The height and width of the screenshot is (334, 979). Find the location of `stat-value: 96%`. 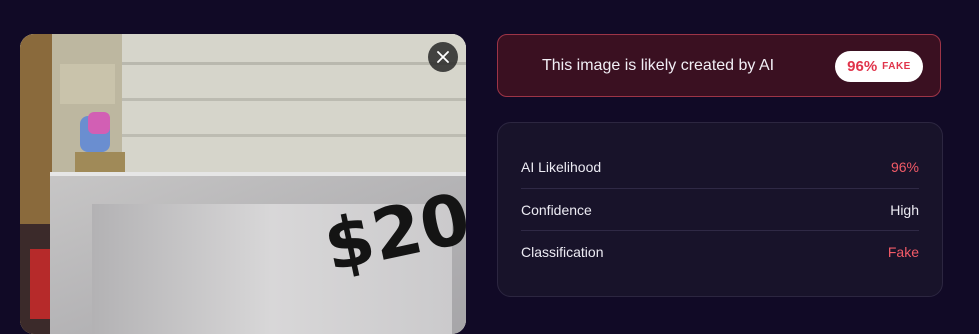

stat-value: 96% is located at coordinates (904, 167).